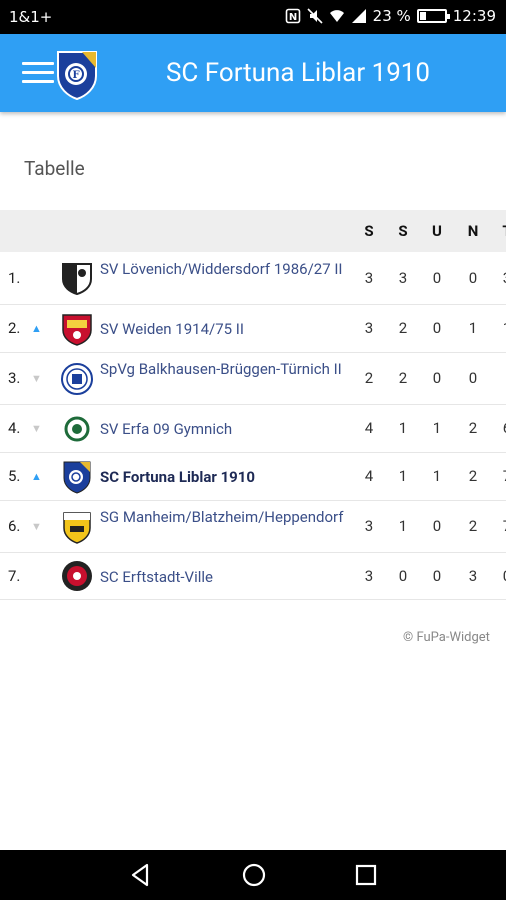  I want to click on team-name: SC Erftstadt-Ville, so click(227, 577).